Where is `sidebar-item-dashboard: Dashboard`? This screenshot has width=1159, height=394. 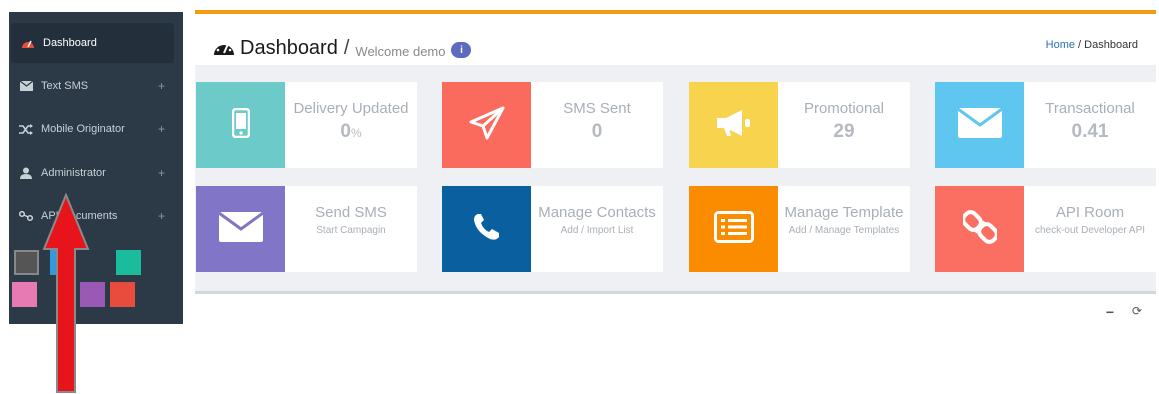 sidebar-item-dashboard: Dashboard is located at coordinates (92, 43).